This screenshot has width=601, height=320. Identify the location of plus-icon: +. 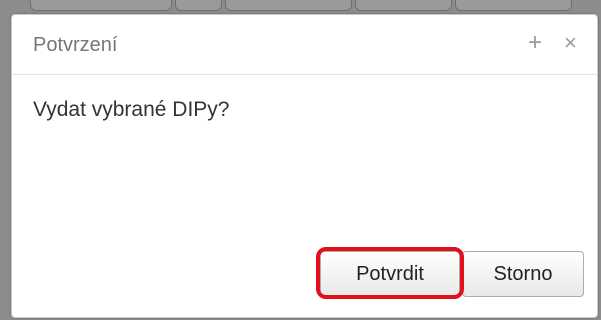
(535, 43).